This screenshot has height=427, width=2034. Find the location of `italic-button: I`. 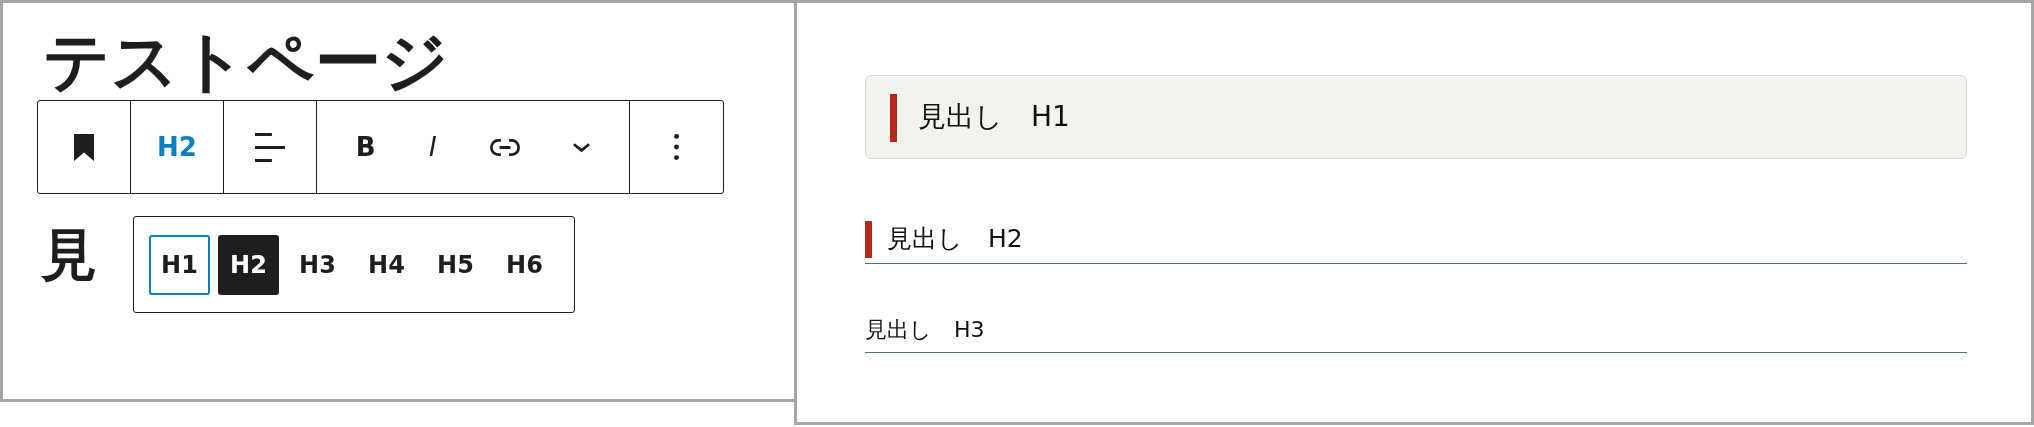

italic-button: I is located at coordinates (432, 147).